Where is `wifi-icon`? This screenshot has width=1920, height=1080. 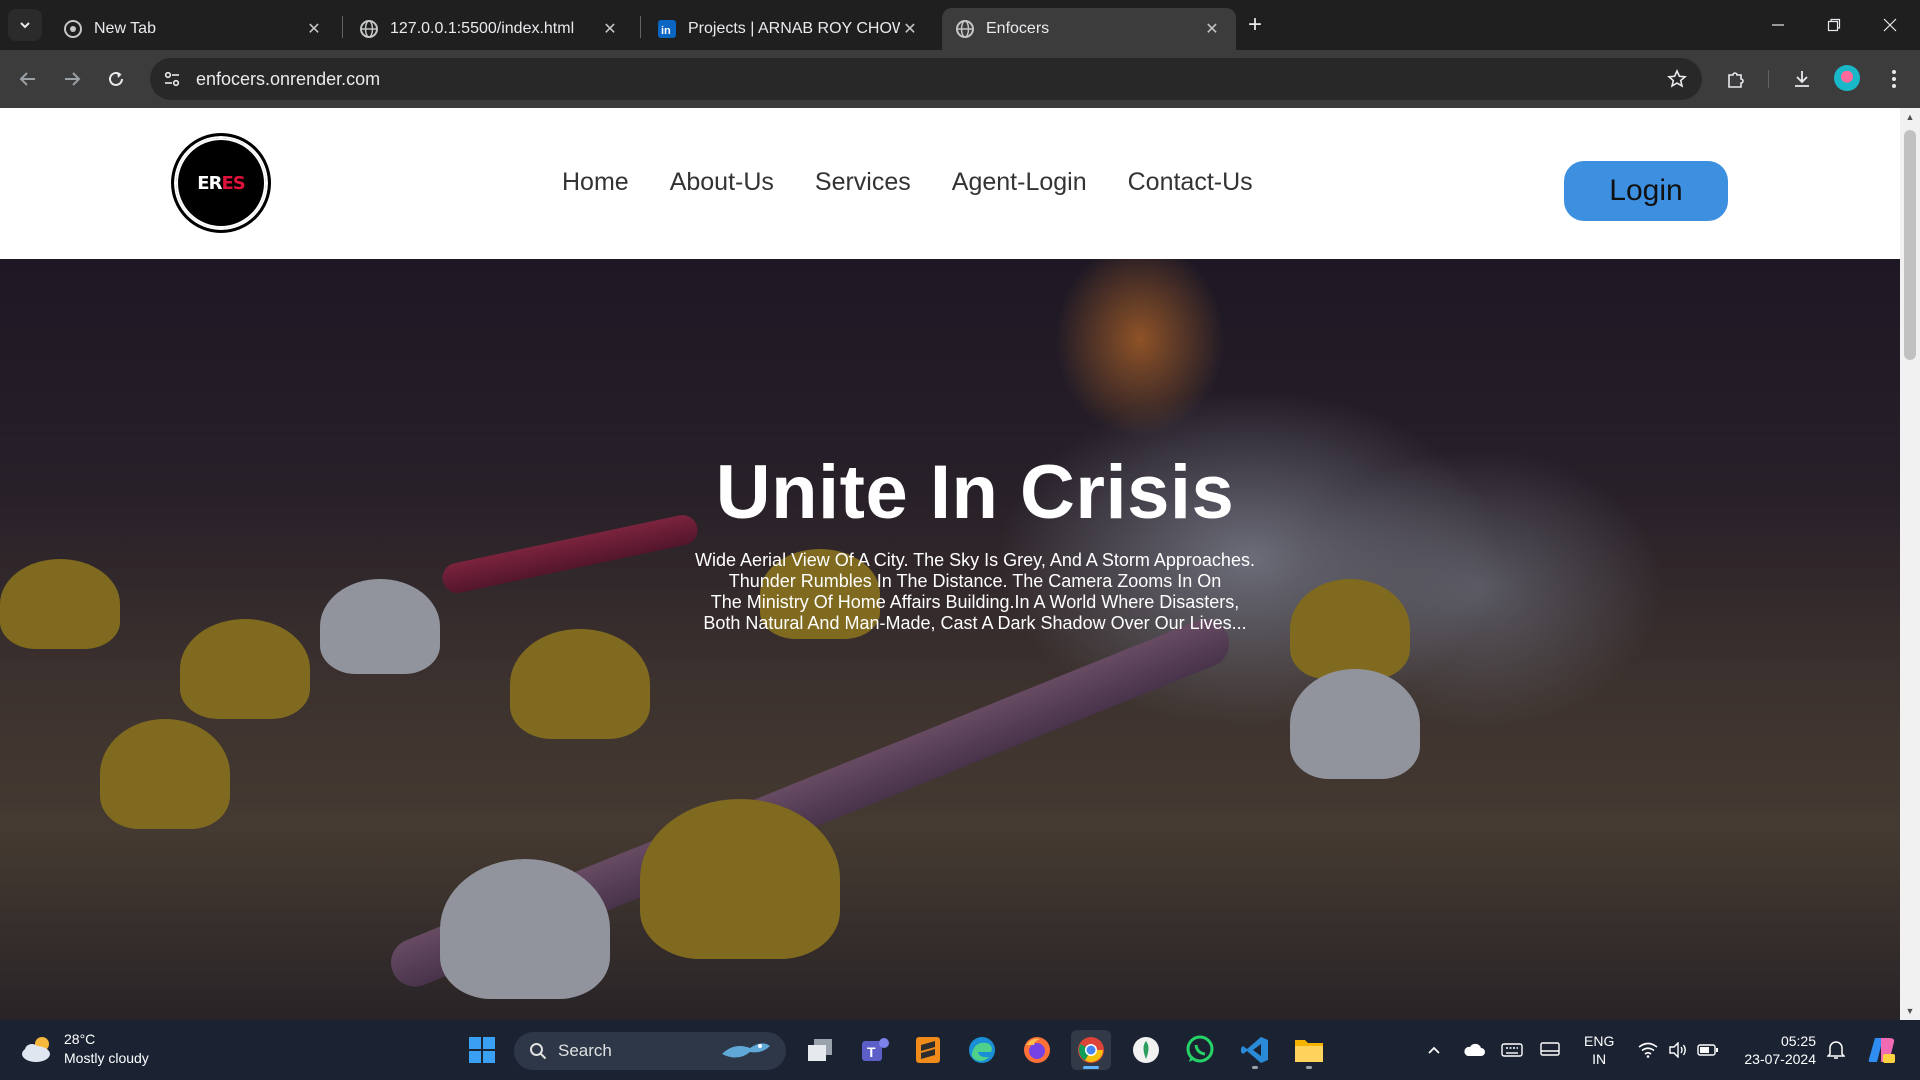 wifi-icon is located at coordinates (1648, 1050).